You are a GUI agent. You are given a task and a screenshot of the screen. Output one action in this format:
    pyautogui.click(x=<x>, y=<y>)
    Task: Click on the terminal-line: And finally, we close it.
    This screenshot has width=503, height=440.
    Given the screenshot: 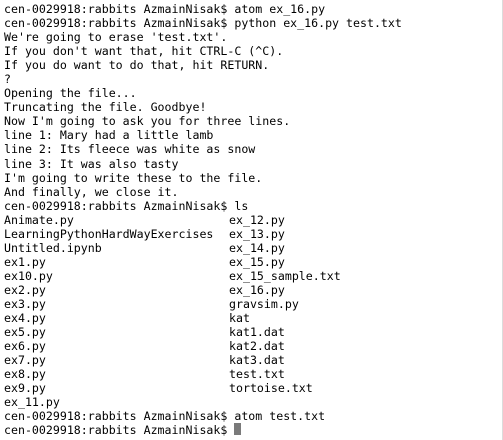 What is the action you would take?
    pyautogui.click(x=91, y=191)
    